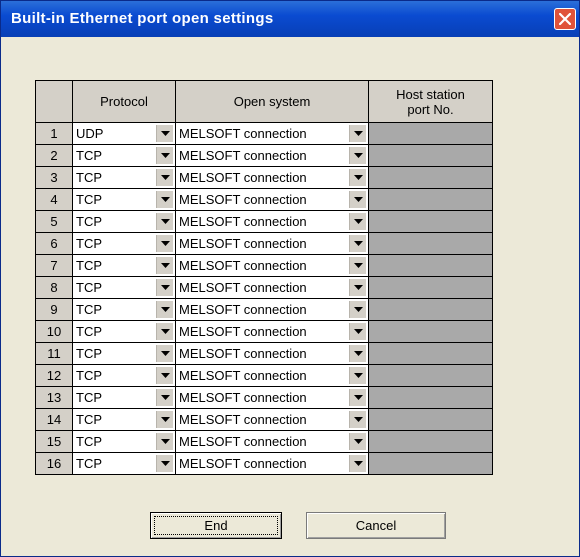 This screenshot has width=580, height=557. What do you see at coordinates (376, 525) in the screenshot?
I see `cancel-button: Cancel` at bounding box center [376, 525].